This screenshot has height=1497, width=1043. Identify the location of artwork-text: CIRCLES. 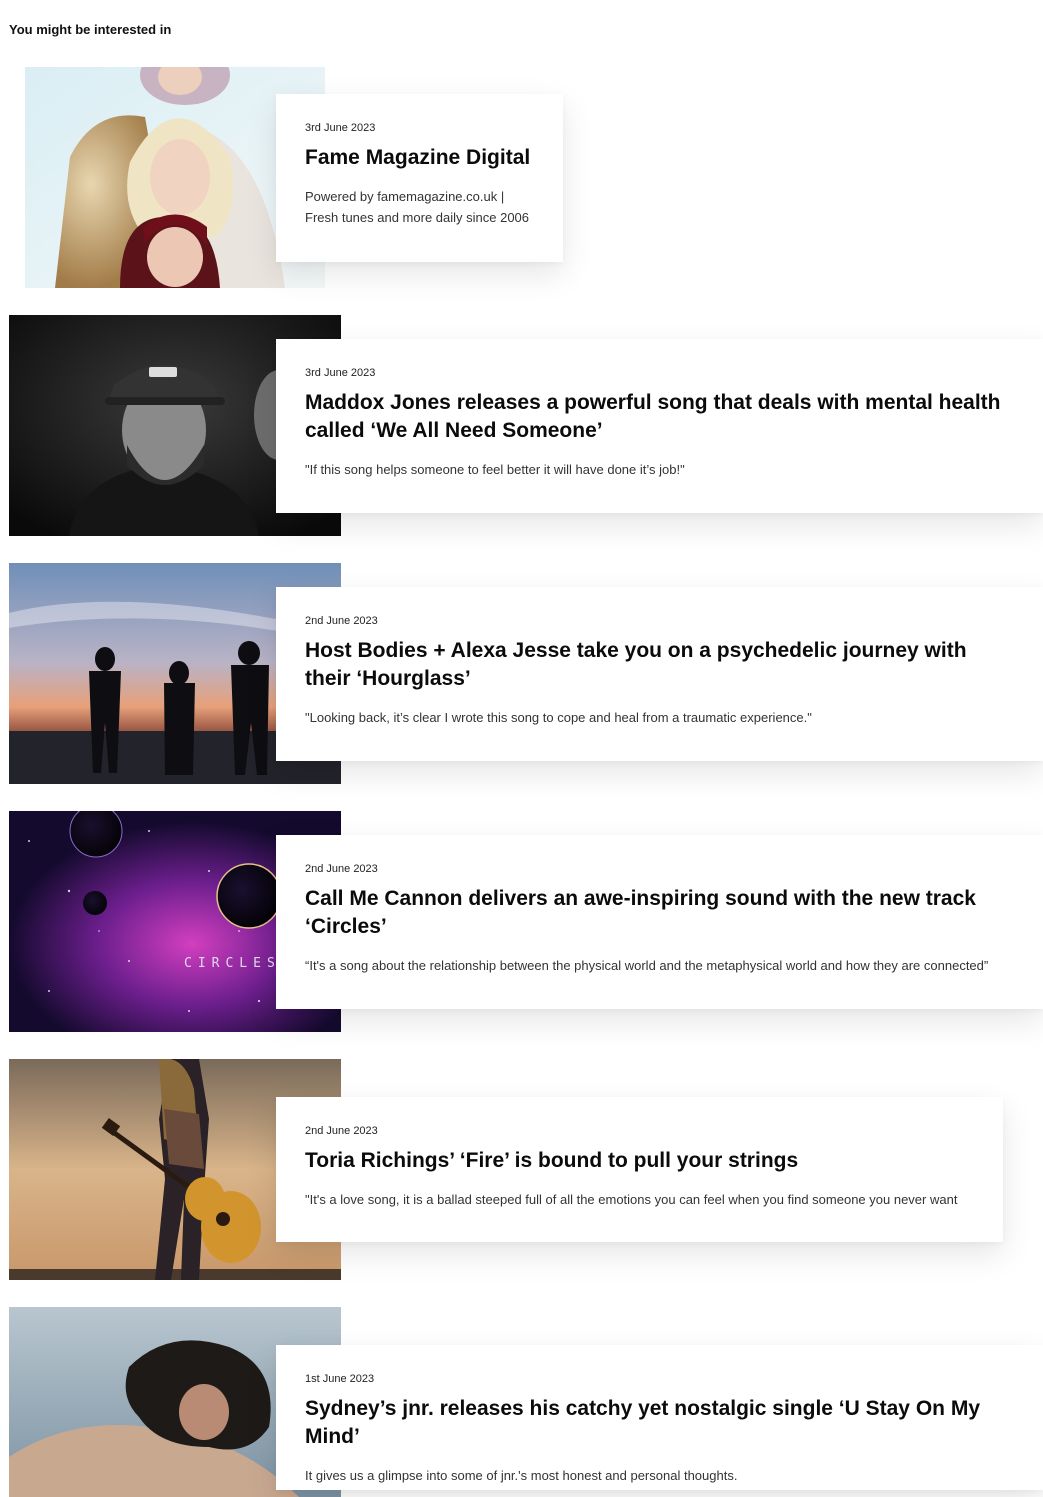
(232, 963).